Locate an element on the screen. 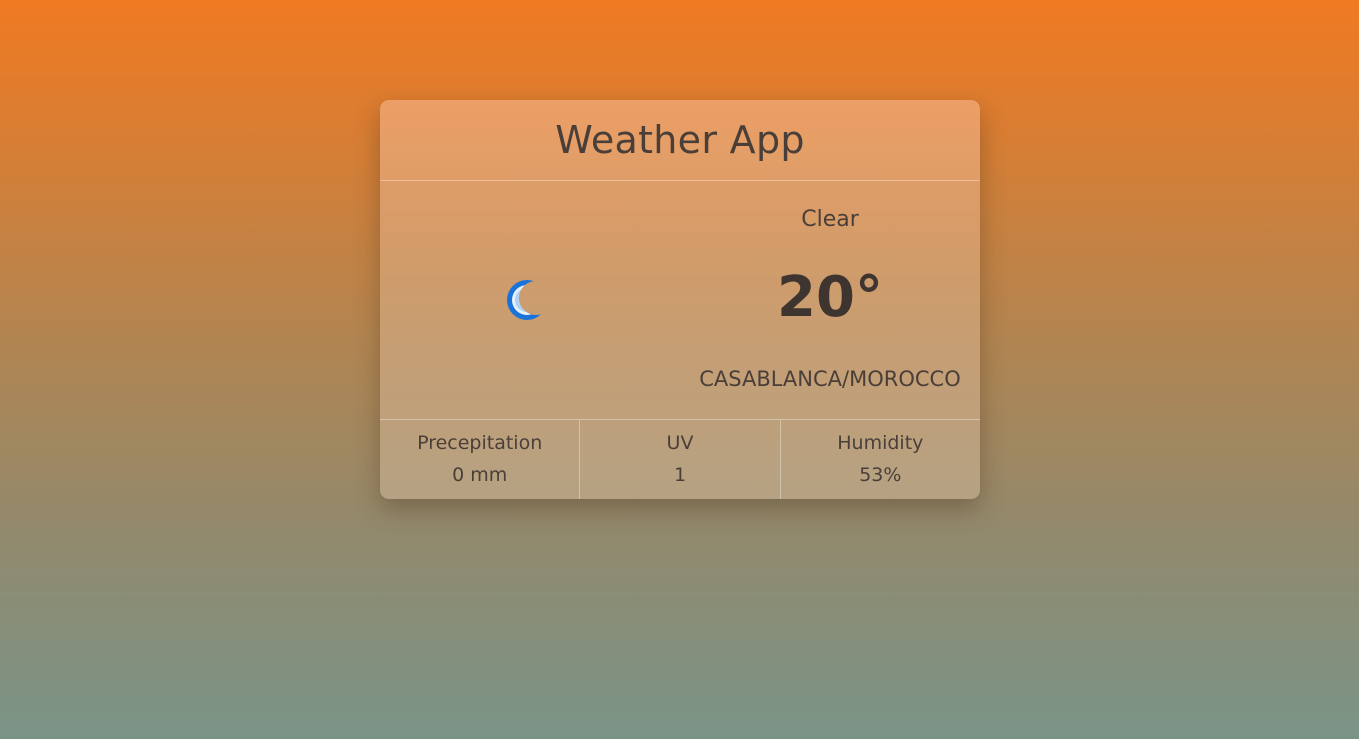  current-weather: Clear 20° CASABLANCA/MOROCCO is located at coordinates (680, 300).